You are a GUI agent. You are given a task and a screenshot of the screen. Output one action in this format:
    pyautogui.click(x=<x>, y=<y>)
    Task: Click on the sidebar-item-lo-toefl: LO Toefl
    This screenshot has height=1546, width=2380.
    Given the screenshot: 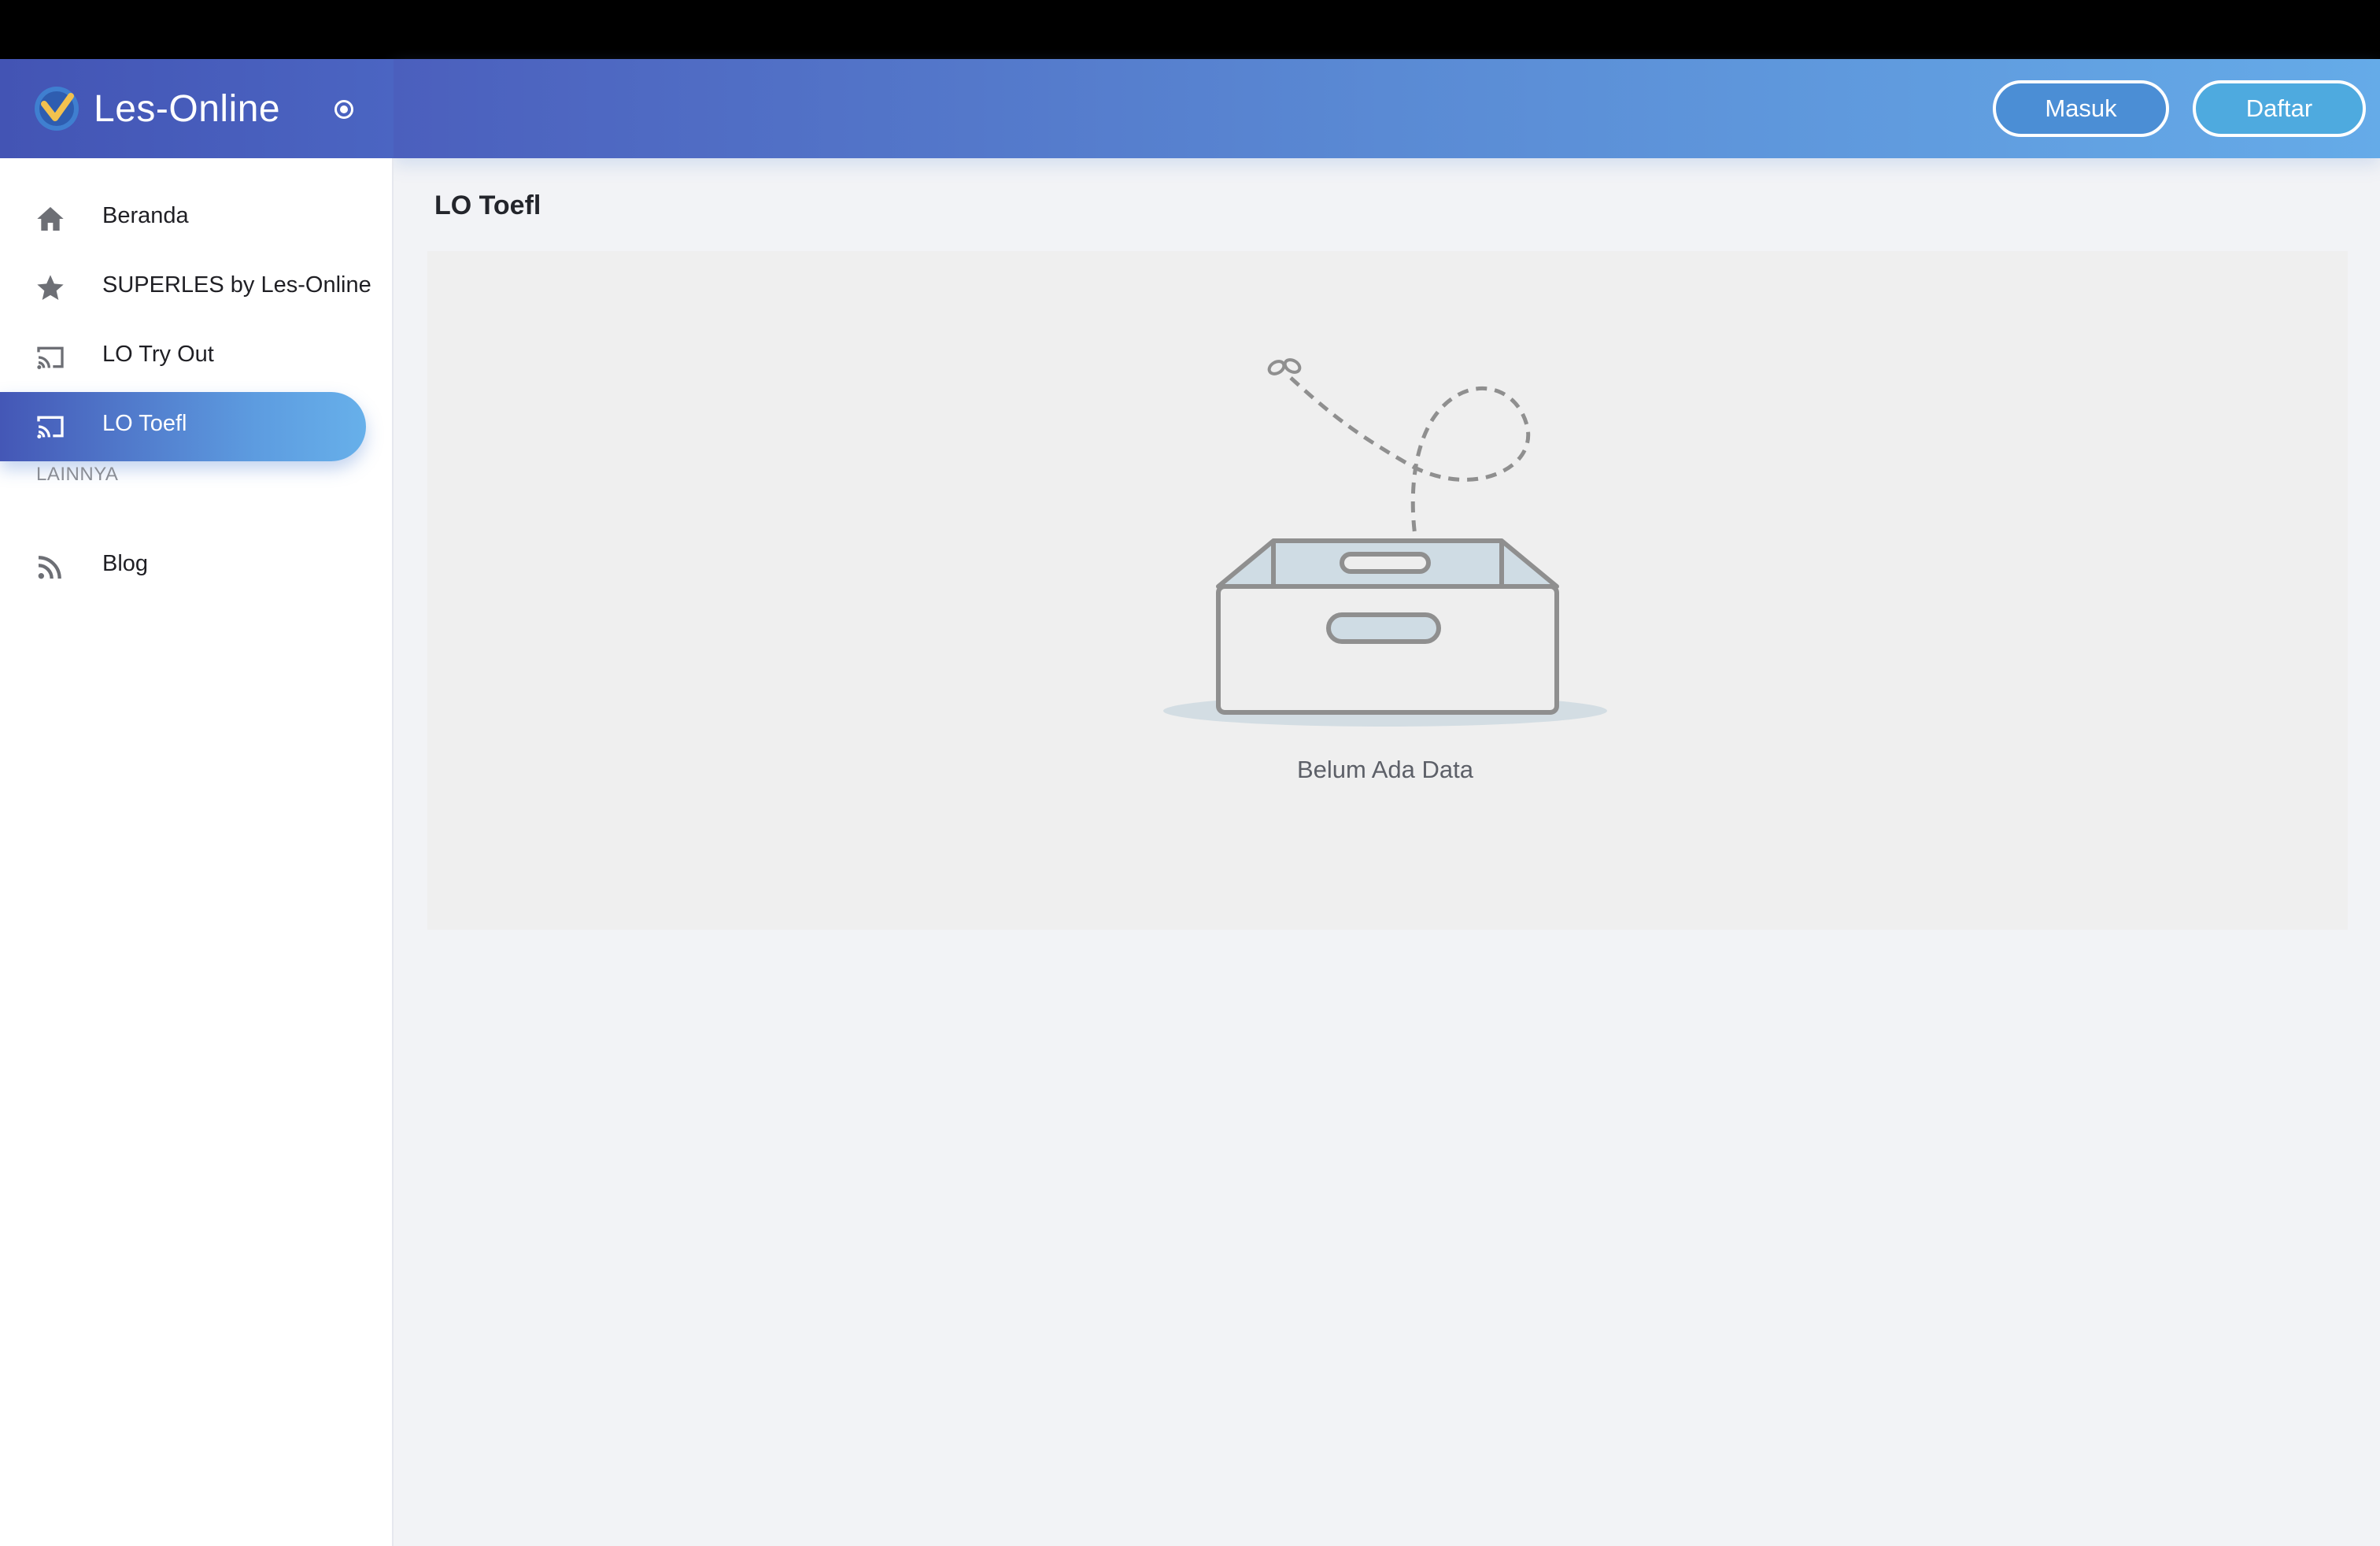 What is the action you would take?
    pyautogui.click(x=183, y=427)
    